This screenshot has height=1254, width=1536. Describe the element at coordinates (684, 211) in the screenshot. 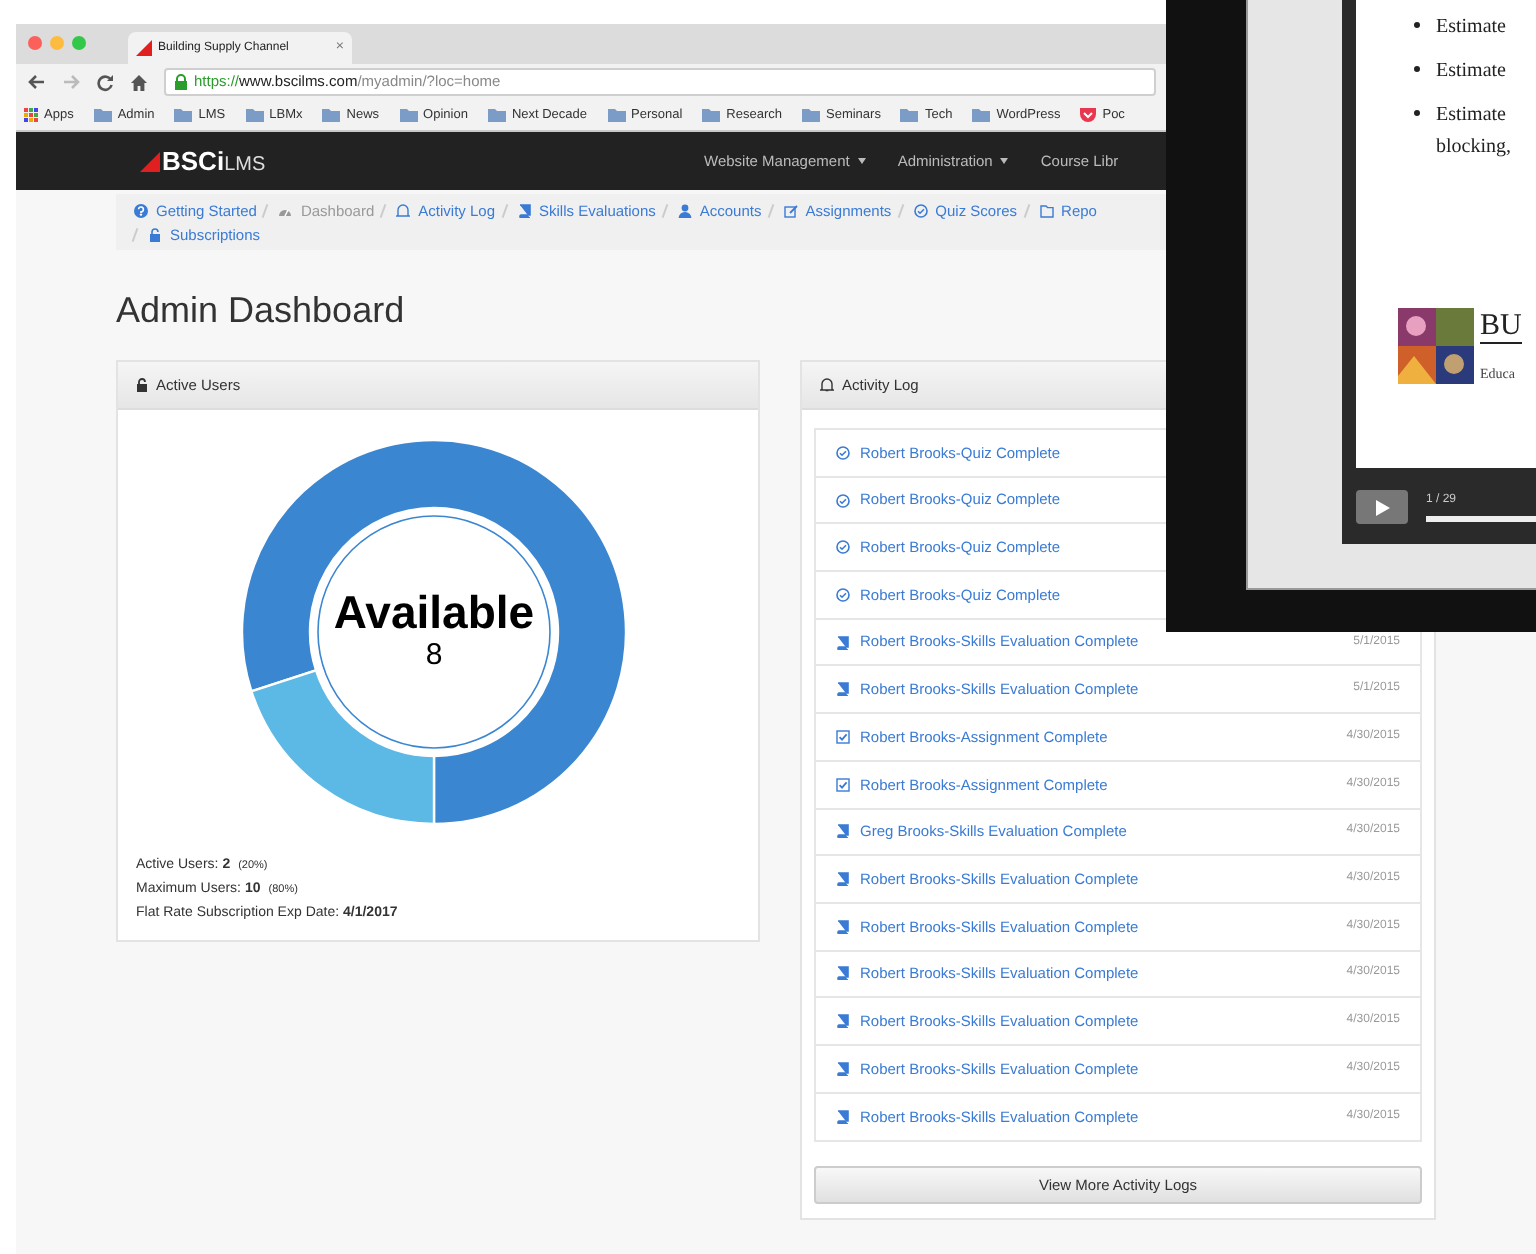

I see `person-icon` at that location.